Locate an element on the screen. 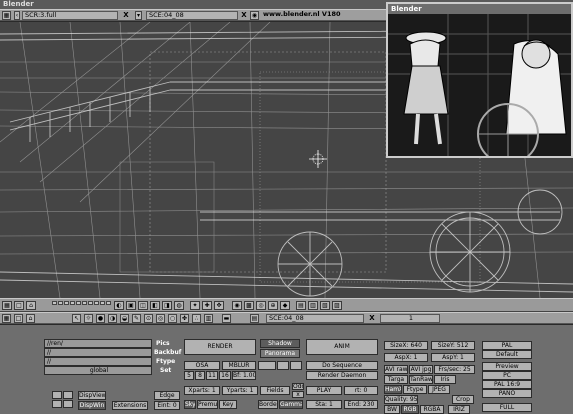  render-window: Blender is located at coordinates (479, 80).